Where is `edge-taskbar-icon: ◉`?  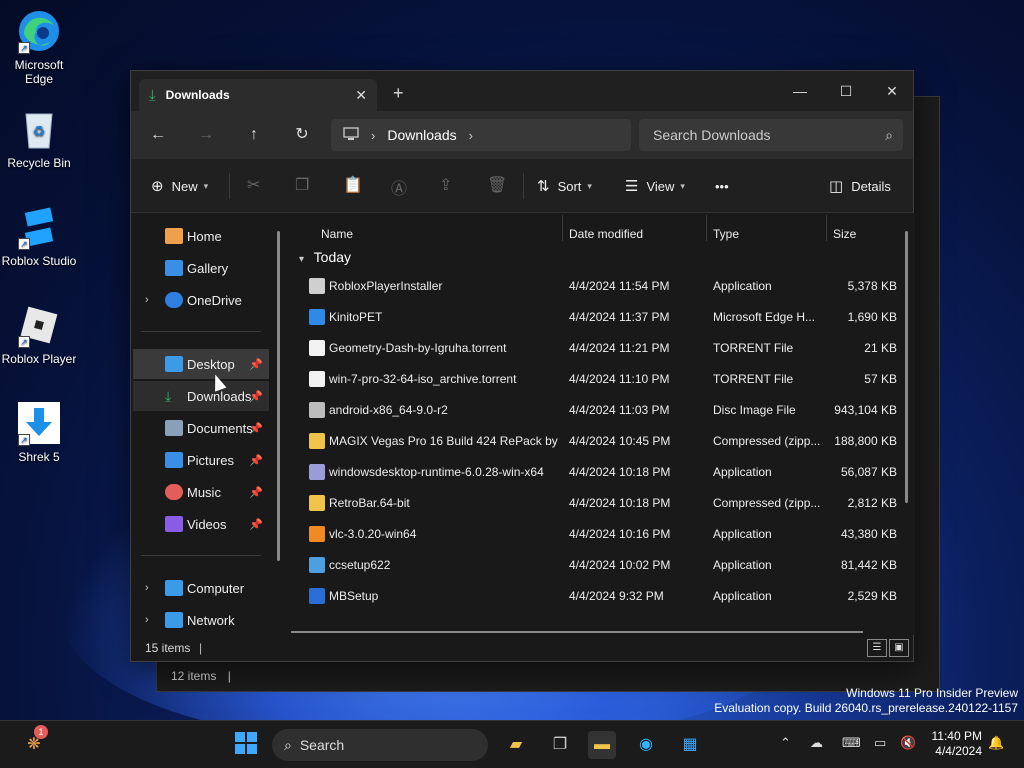
edge-taskbar-icon: ◉ is located at coordinates (646, 745).